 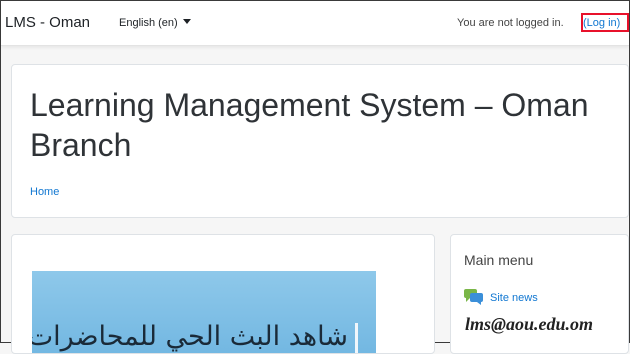 What do you see at coordinates (499, 260) in the screenshot?
I see `main-menu-title: Main menu` at bounding box center [499, 260].